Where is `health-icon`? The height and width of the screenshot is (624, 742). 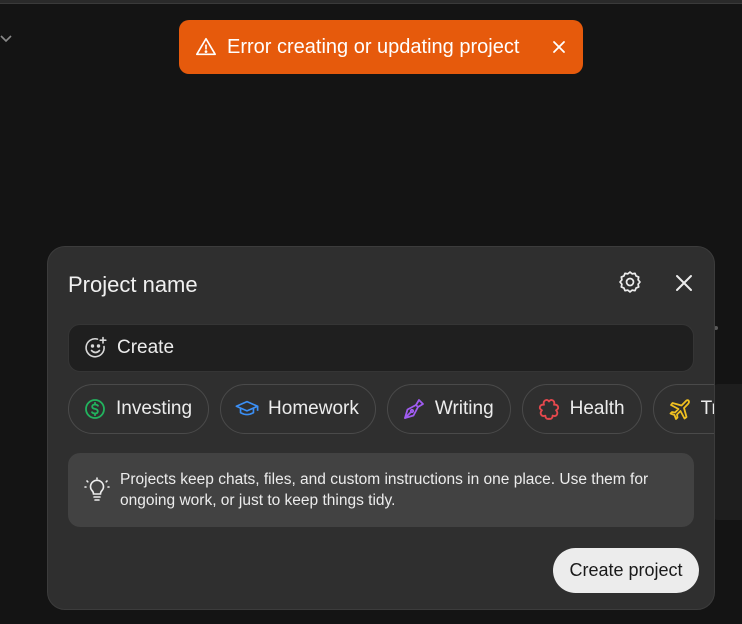 health-icon is located at coordinates (549, 409).